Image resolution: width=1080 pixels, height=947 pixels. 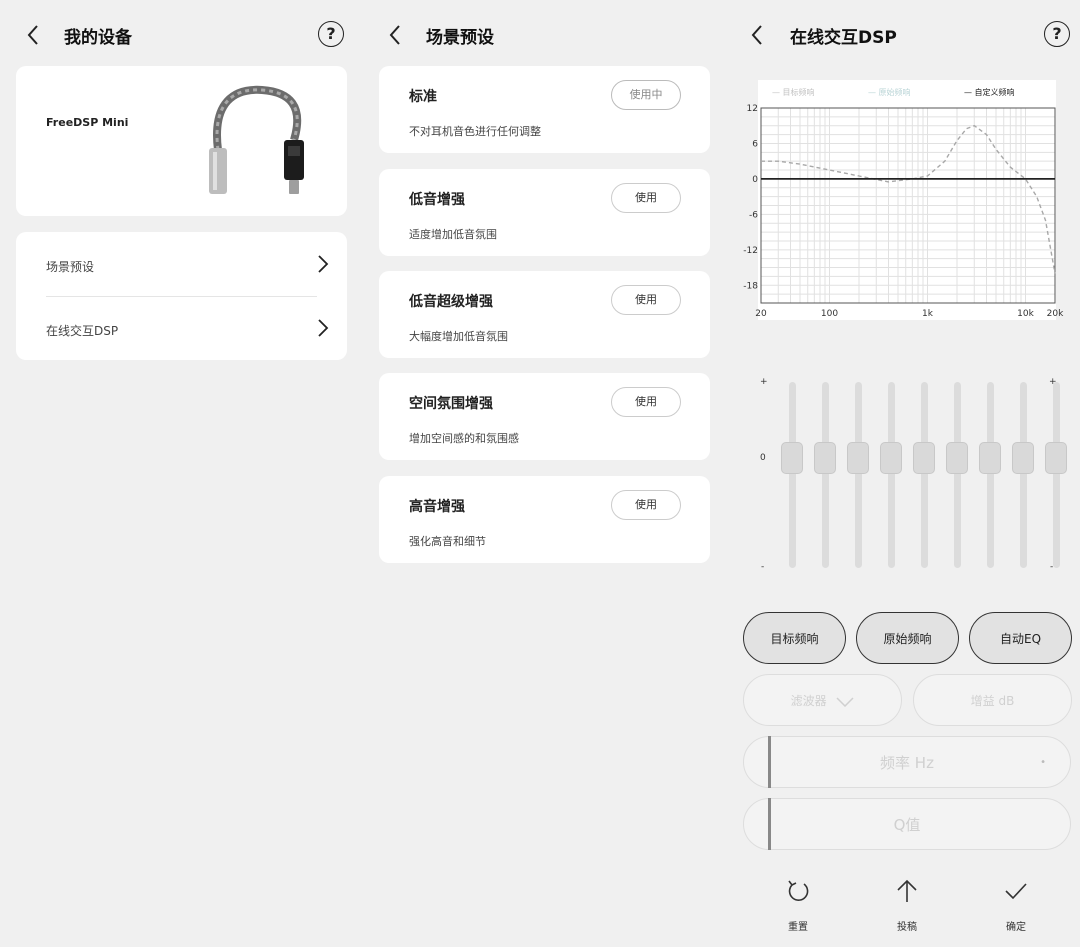 What do you see at coordinates (544, 416) in the screenshot?
I see `preset-card-spatial: 空间氛围增强 使用 增加空间感的和氛围感` at bounding box center [544, 416].